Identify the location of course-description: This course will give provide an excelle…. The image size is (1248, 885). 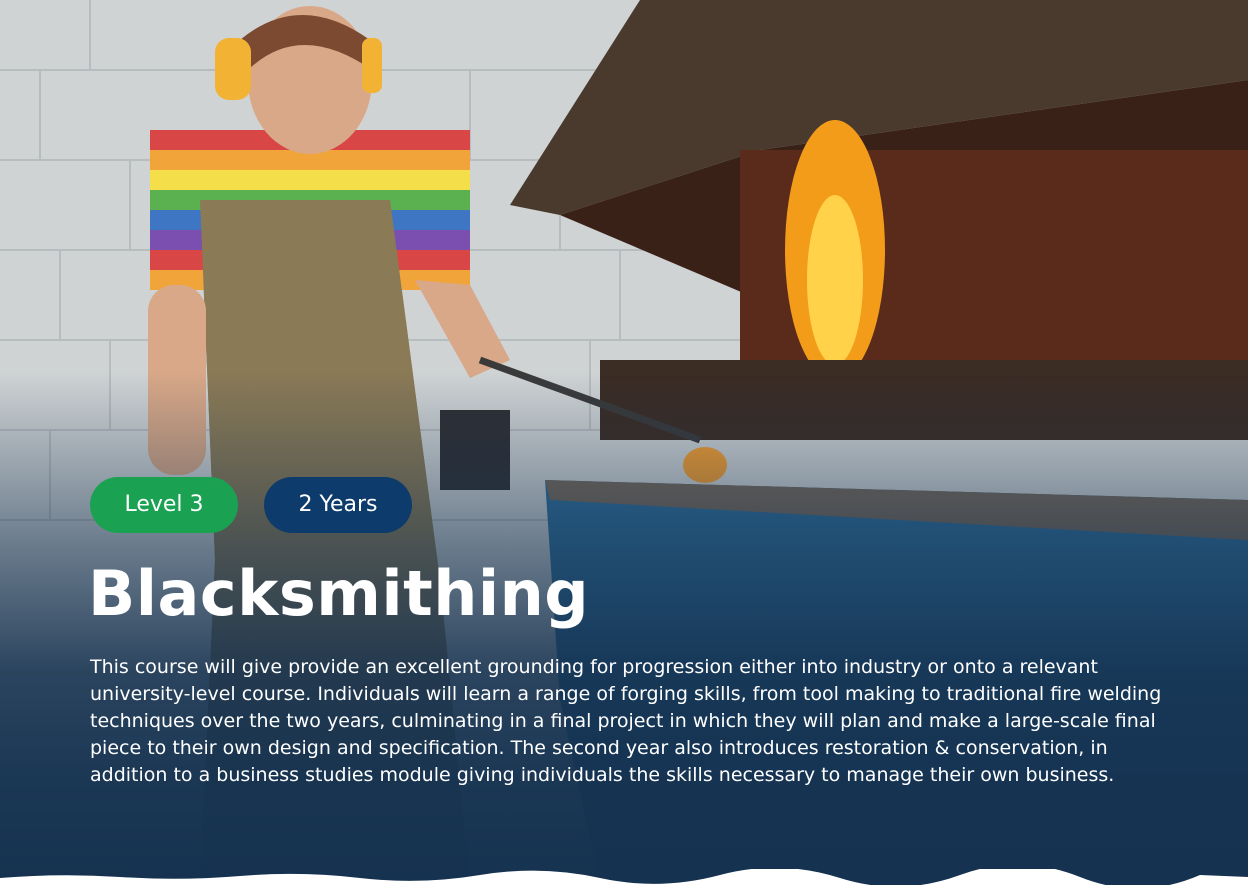
(626, 721).